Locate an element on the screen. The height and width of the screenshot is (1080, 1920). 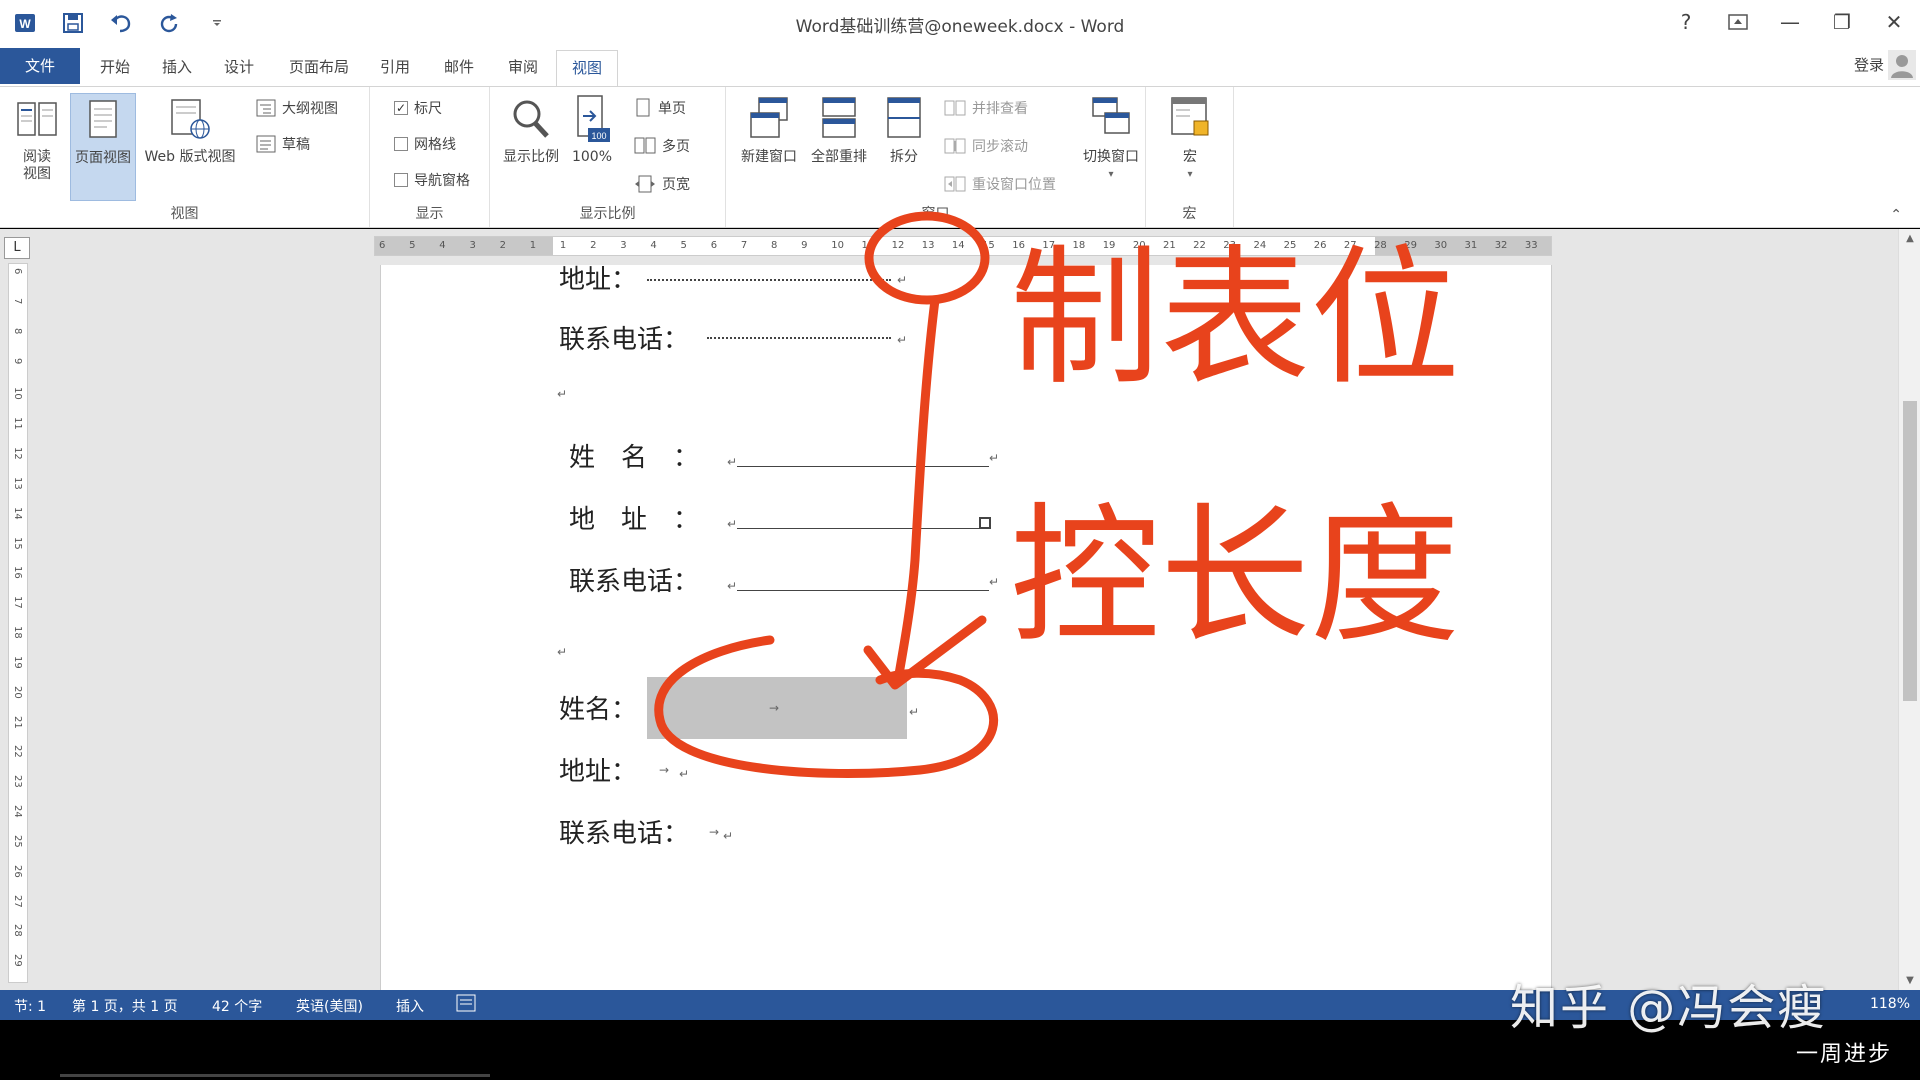
ruler-tick-label: 4 is located at coordinates (653, 245).